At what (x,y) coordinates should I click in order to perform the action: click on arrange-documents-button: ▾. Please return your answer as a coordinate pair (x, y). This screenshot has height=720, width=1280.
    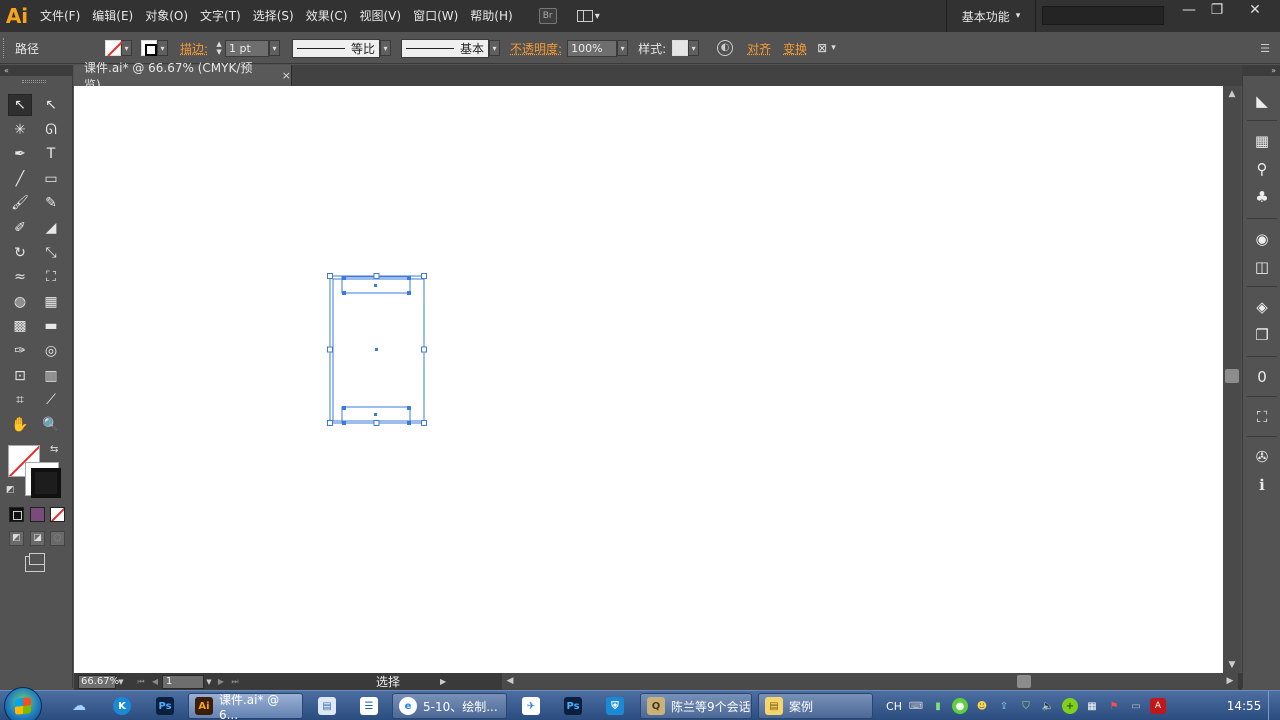
    Looking at the image, I should click on (591, 16).